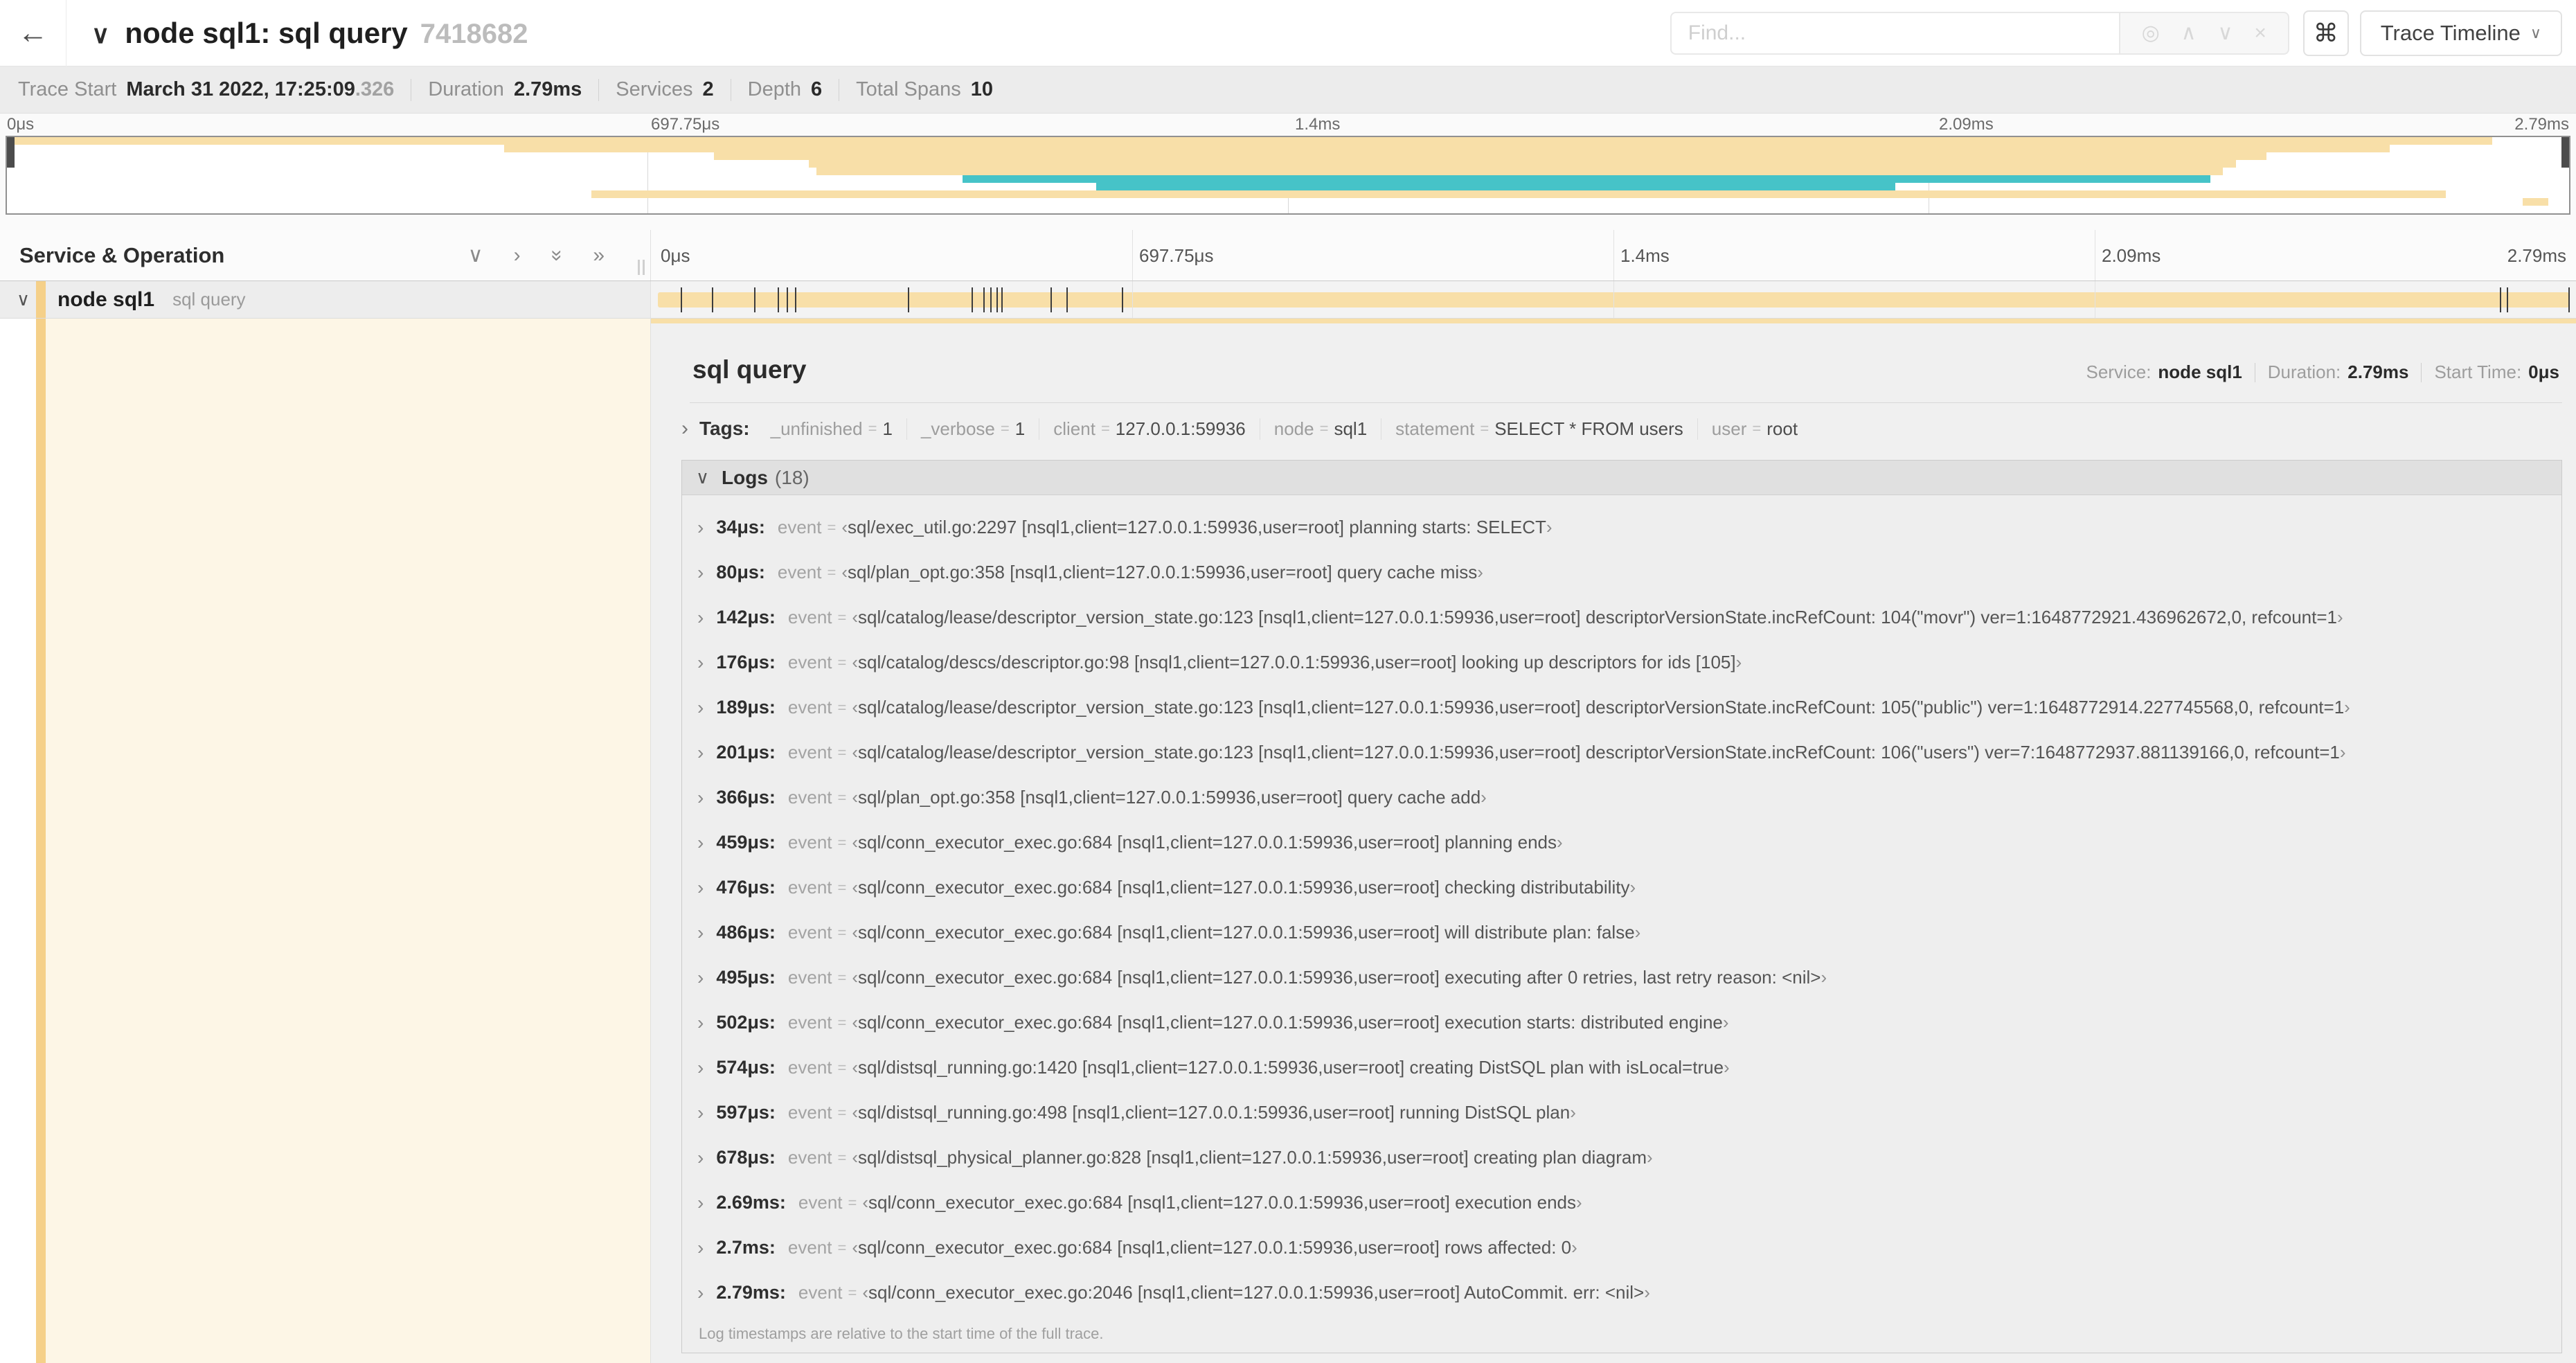  Describe the element at coordinates (475, 255) in the screenshot. I see `collapse-all-icon: ∨` at that location.